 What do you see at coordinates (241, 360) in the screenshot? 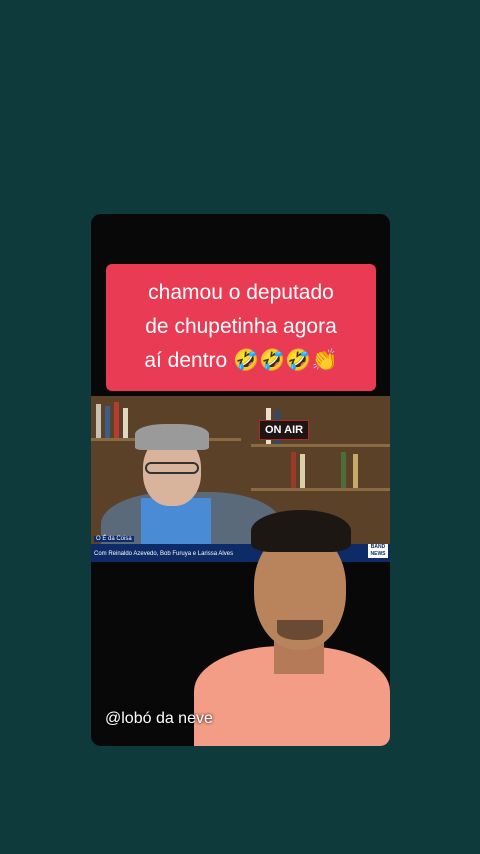
I see `caption-line-3: aí dentro 🤣🤣🤣👏` at bounding box center [241, 360].